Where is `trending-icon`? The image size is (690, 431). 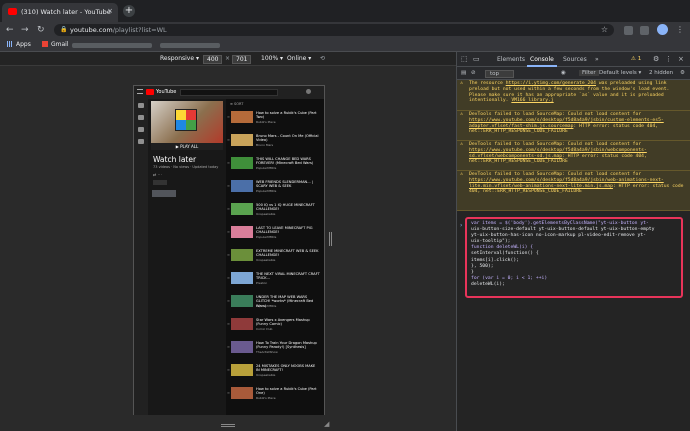 trending-icon is located at coordinates (141, 117).